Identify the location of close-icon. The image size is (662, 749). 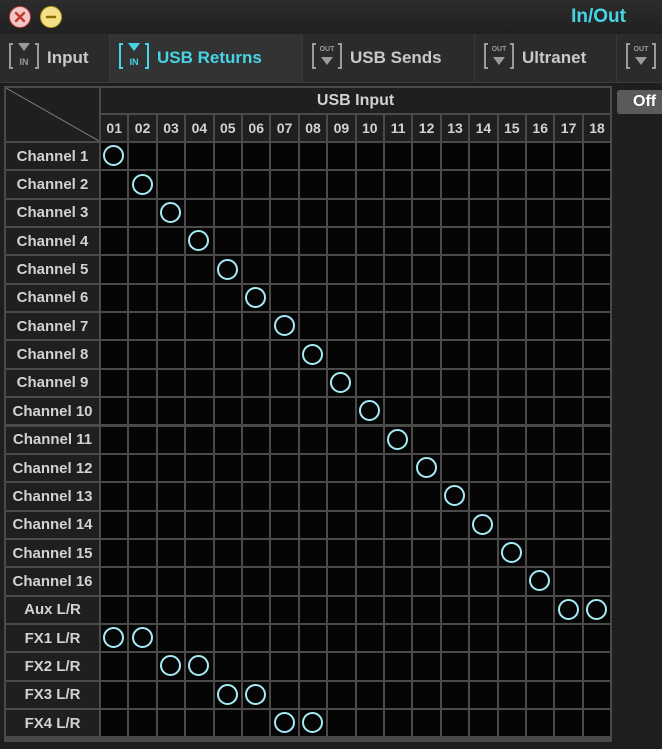
(20, 17).